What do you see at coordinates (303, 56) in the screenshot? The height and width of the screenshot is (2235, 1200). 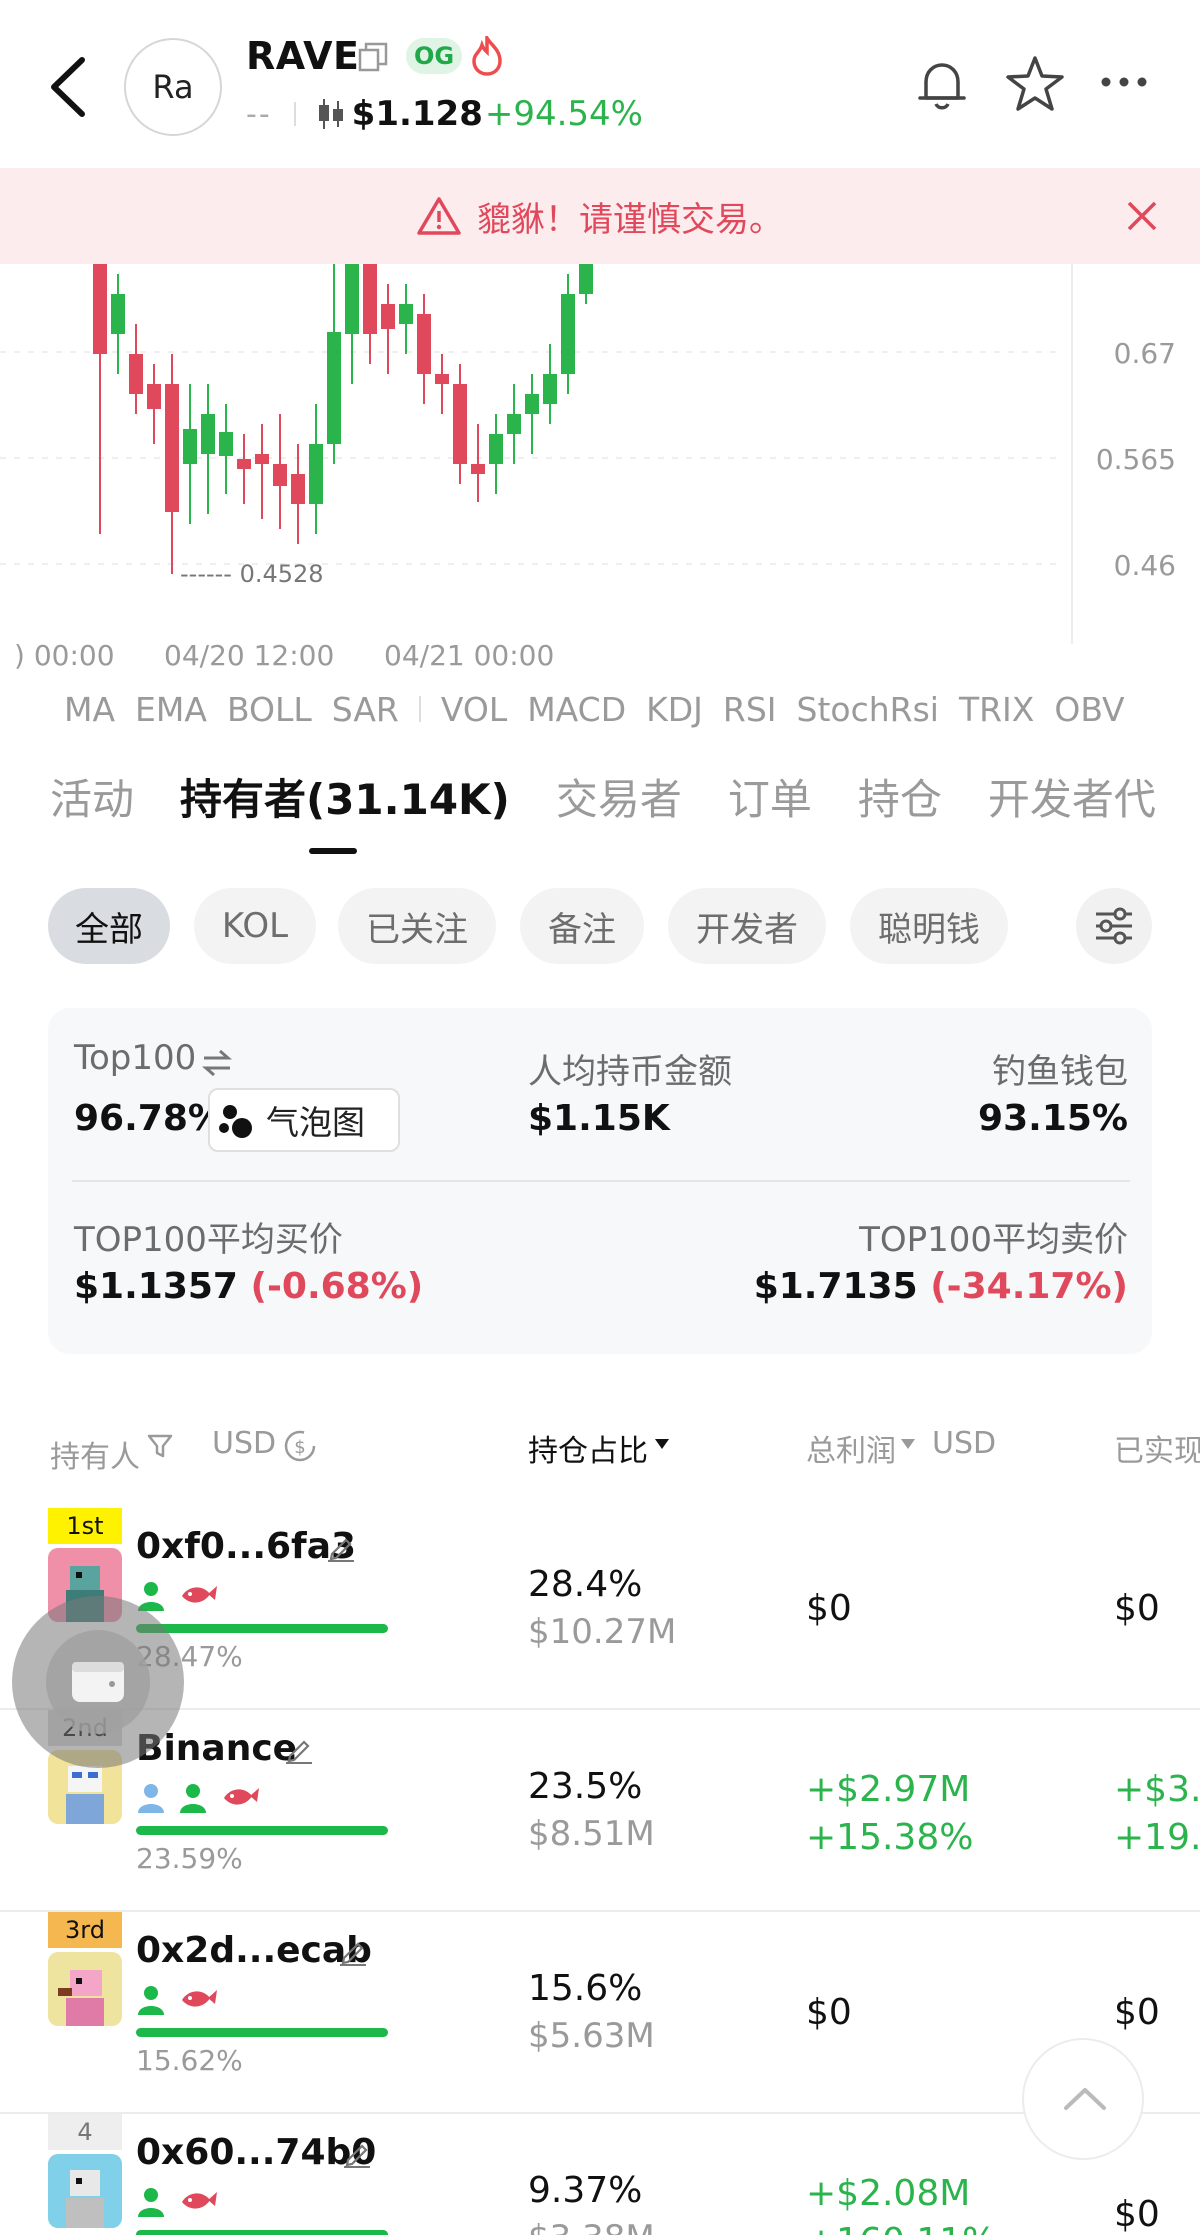 I see `token-name: RAVE` at bounding box center [303, 56].